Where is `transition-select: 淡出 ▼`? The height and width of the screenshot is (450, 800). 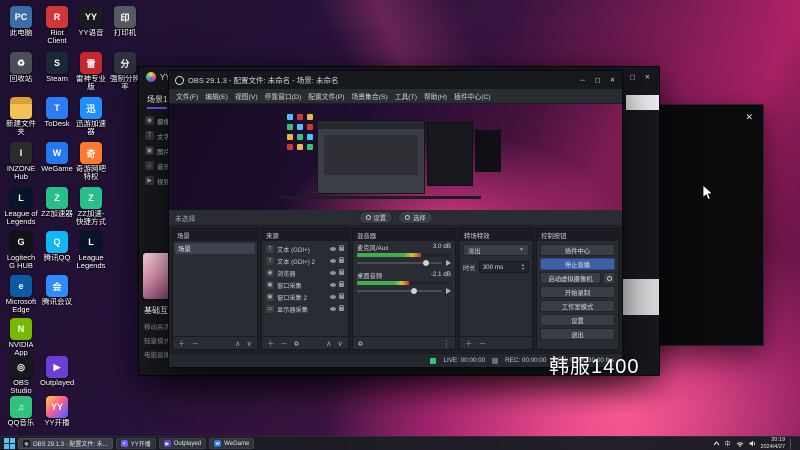
transition-select: 淡出 ▼ is located at coordinates (496, 250).